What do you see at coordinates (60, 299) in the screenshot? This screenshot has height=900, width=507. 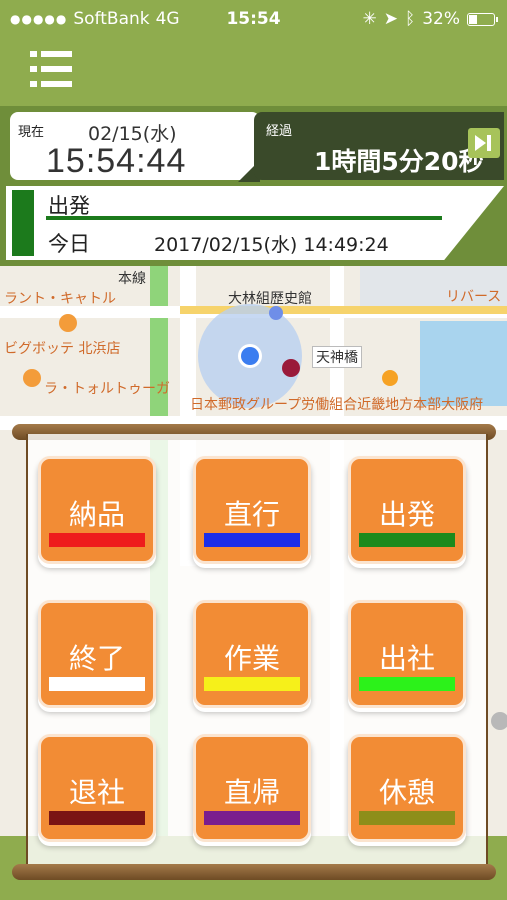 I see `map-label-restaurant1: ラント・キャトル` at bounding box center [60, 299].